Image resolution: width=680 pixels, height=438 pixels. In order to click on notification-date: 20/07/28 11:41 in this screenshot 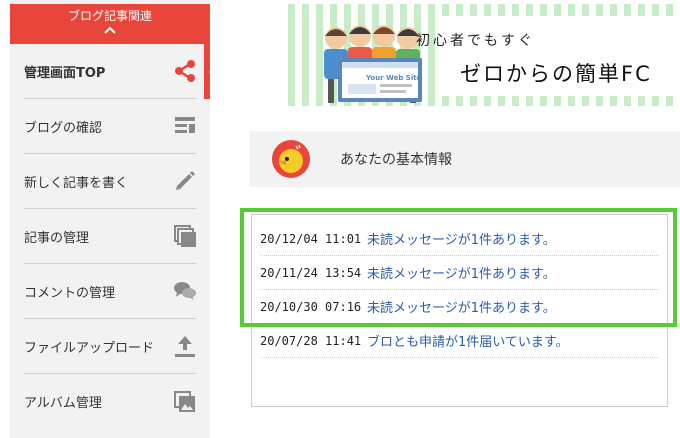, I will do `click(311, 340)`.